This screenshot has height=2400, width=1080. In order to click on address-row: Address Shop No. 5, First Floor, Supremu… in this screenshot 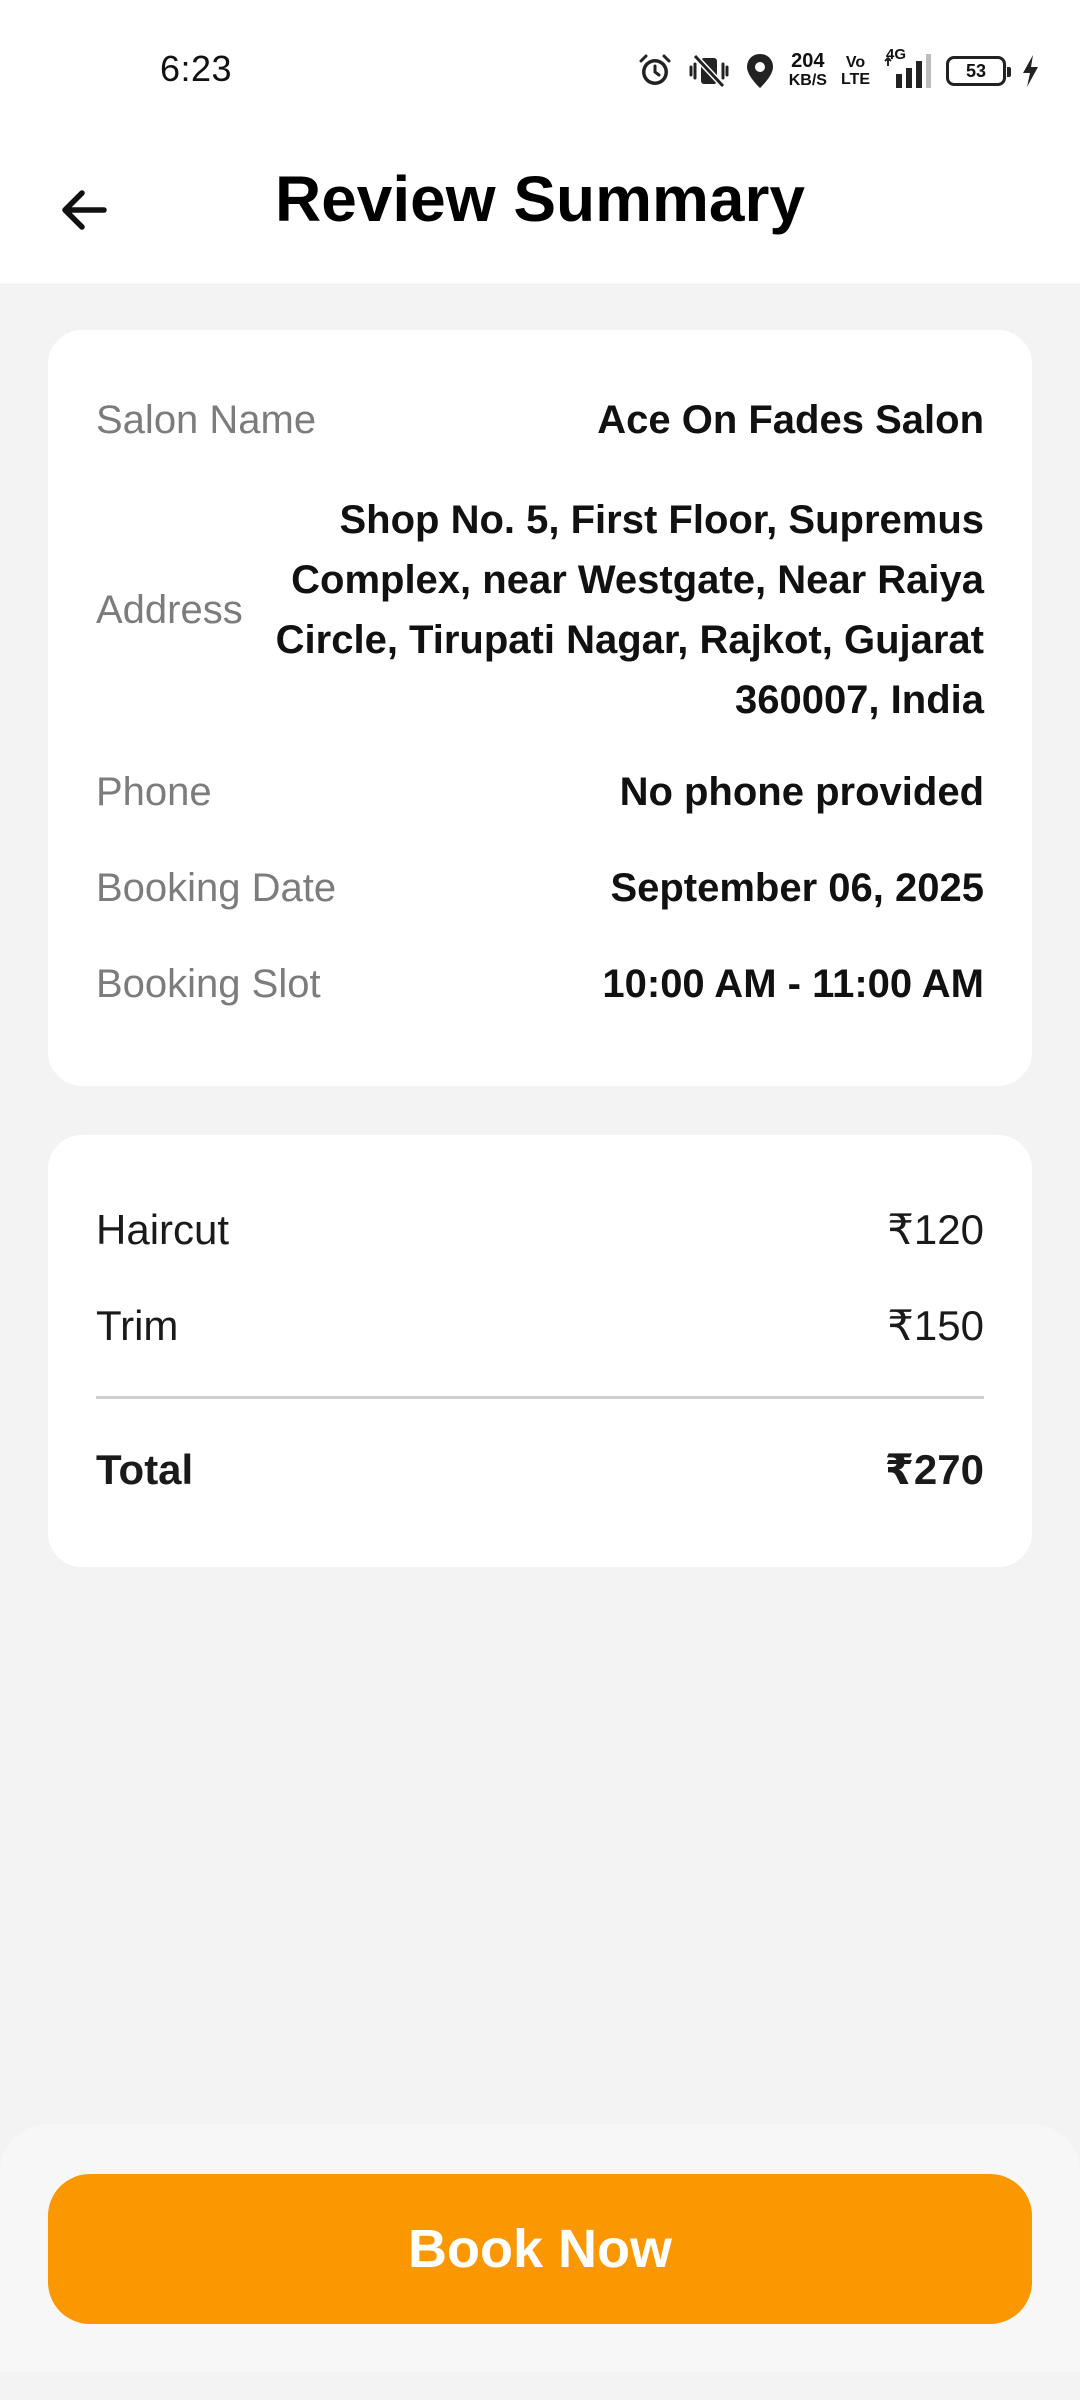, I will do `click(540, 610)`.